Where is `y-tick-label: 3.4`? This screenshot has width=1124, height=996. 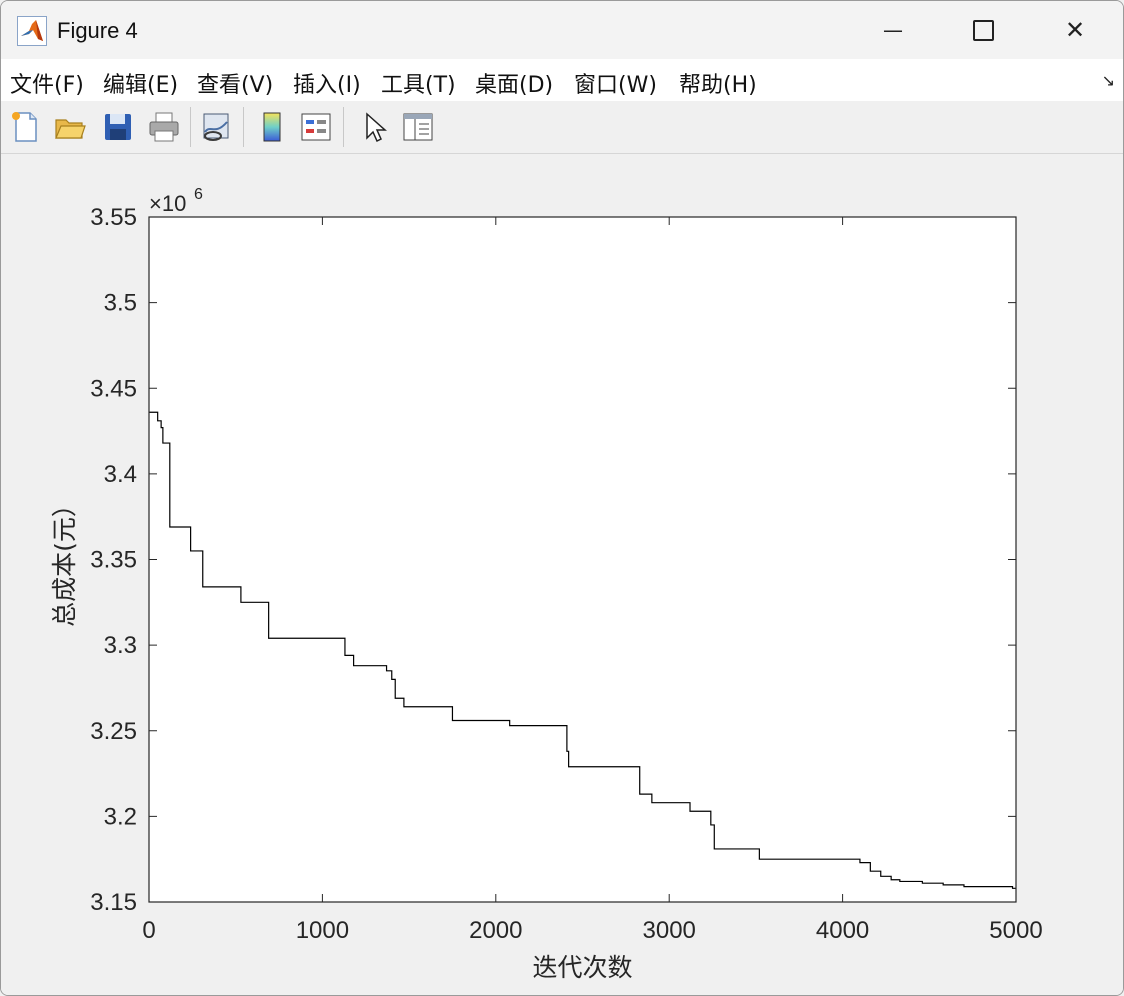 y-tick-label: 3.4 is located at coordinates (120, 474).